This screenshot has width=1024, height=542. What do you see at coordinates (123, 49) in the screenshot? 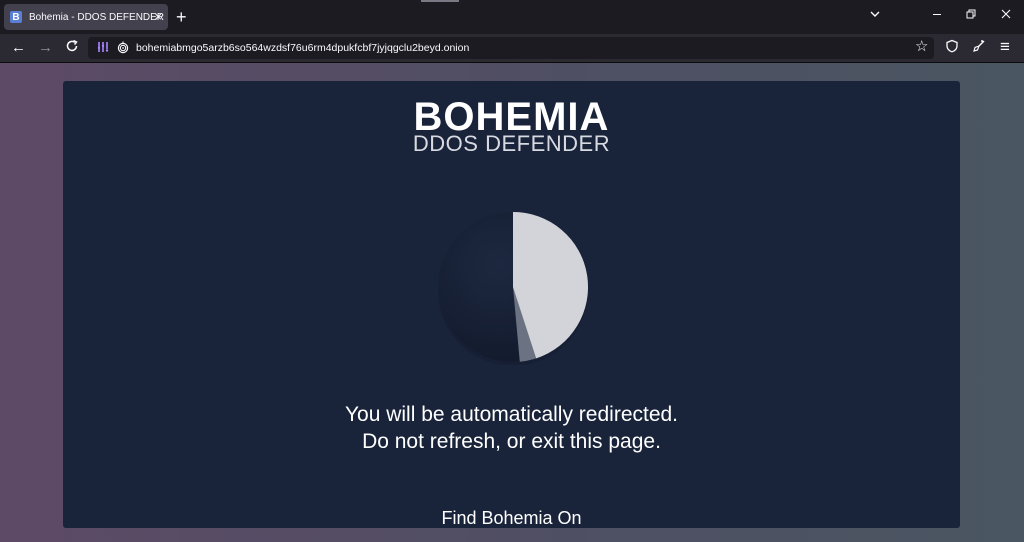
I see `onion-lock-icon` at bounding box center [123, 49].